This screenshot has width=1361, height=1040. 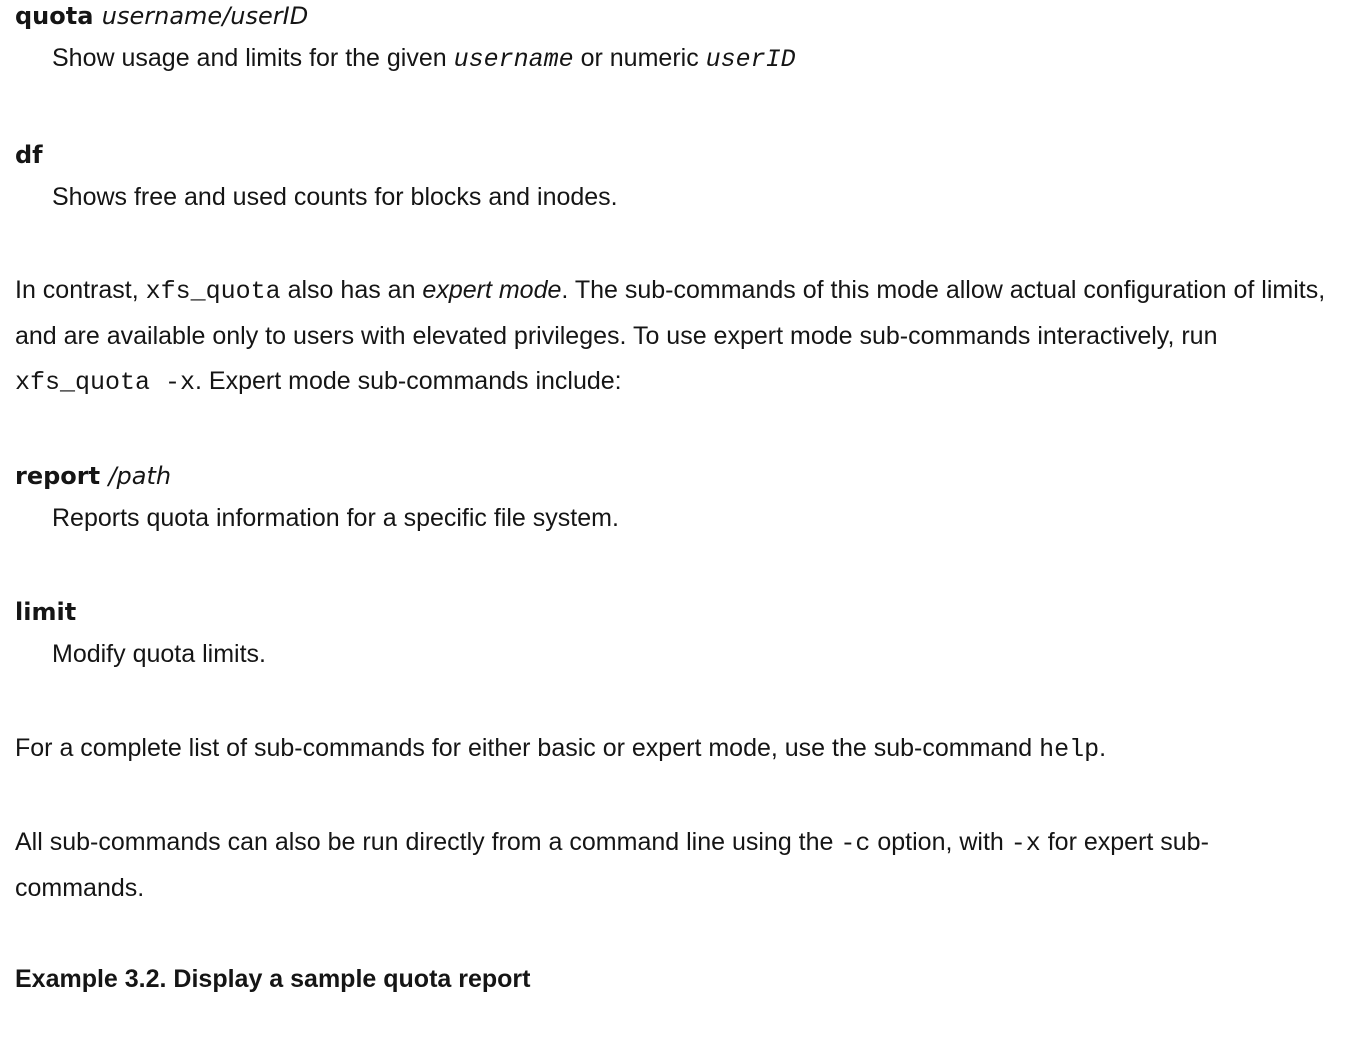 I want to click on code-username: username, so click(x=513, y=59).